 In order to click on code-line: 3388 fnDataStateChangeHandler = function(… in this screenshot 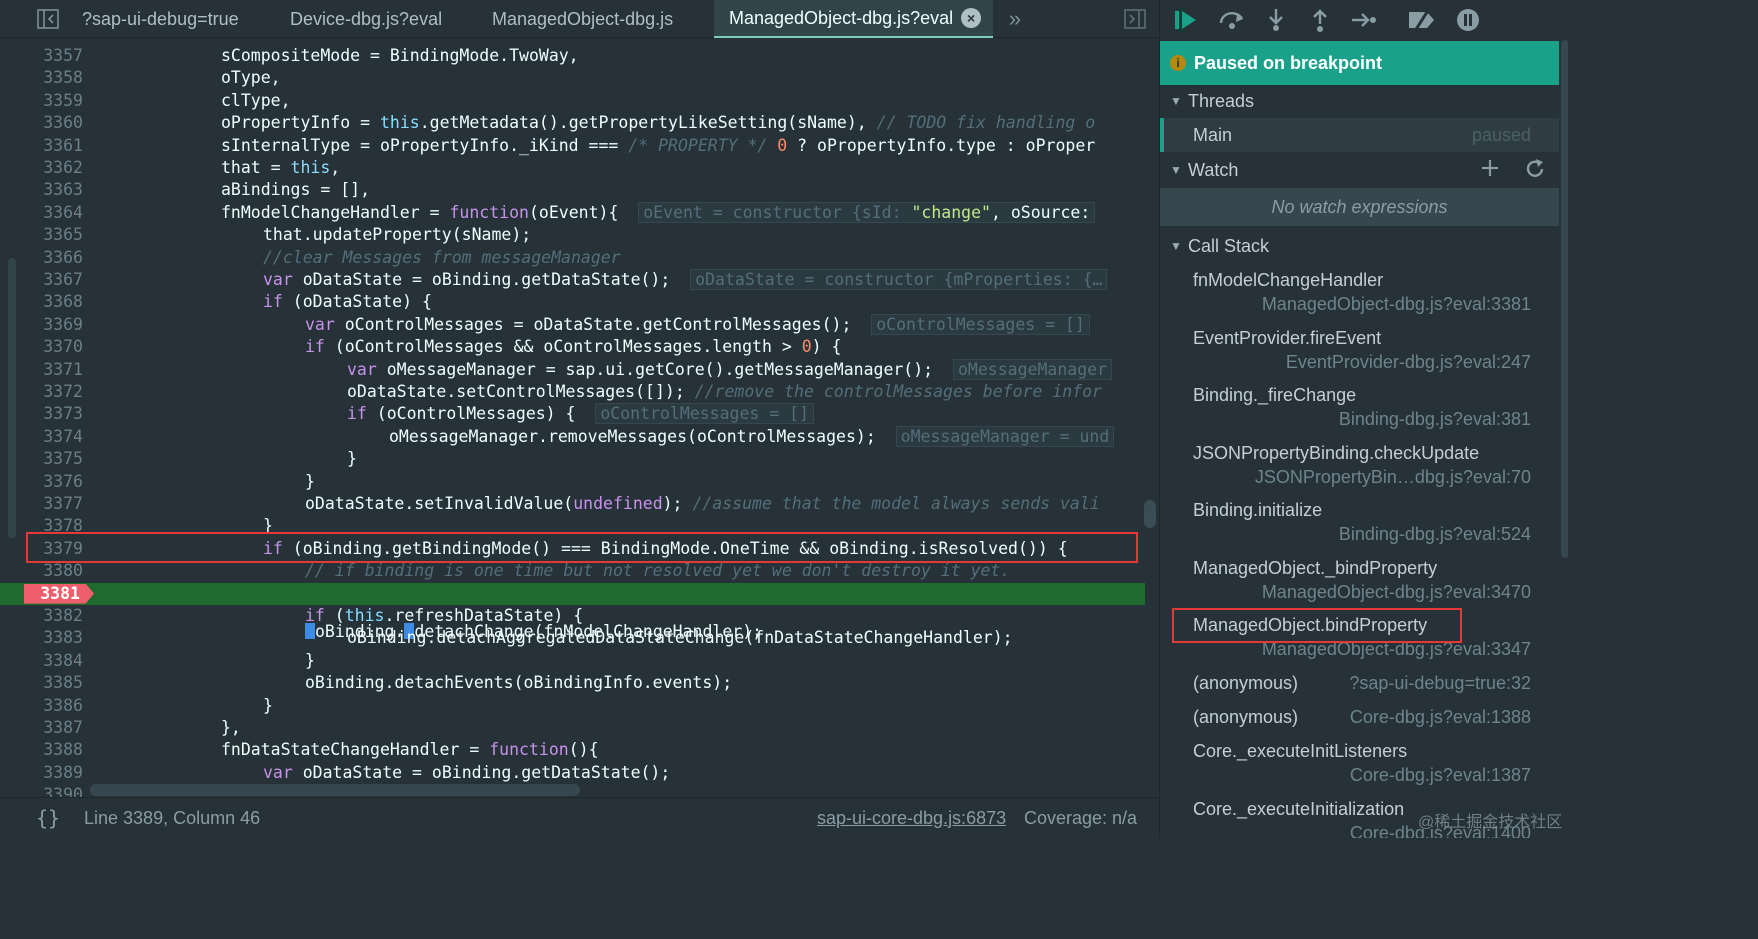, I will do `click(572, 750)`.